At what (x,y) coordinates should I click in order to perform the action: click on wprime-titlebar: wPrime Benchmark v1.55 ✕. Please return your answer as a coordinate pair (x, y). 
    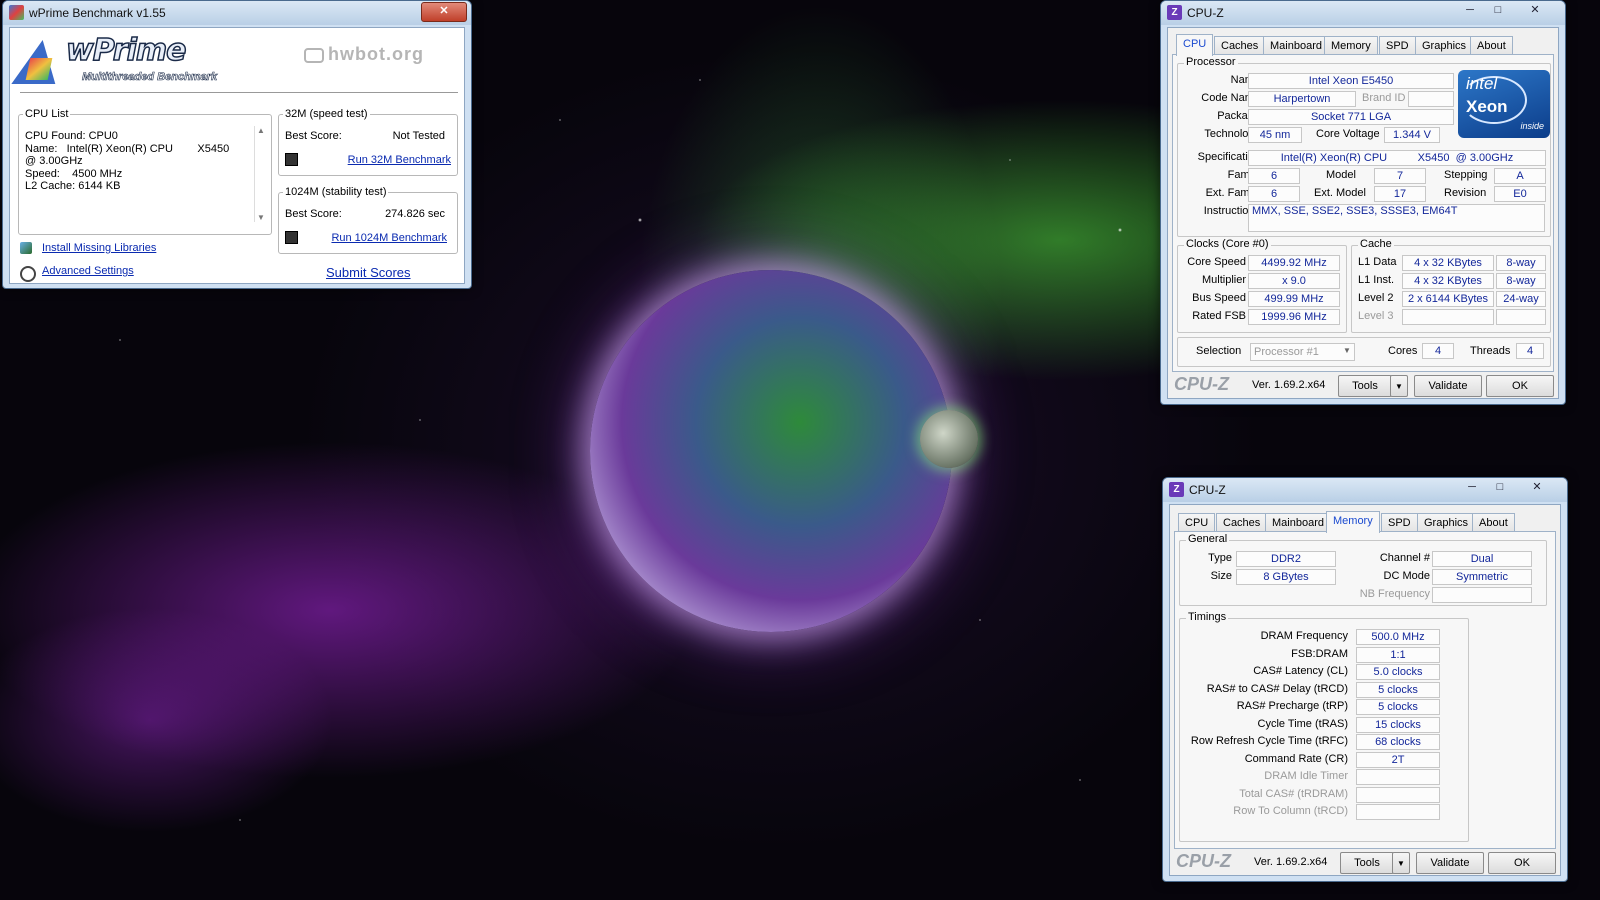
    Looking at the image, I should click on (237, 13).